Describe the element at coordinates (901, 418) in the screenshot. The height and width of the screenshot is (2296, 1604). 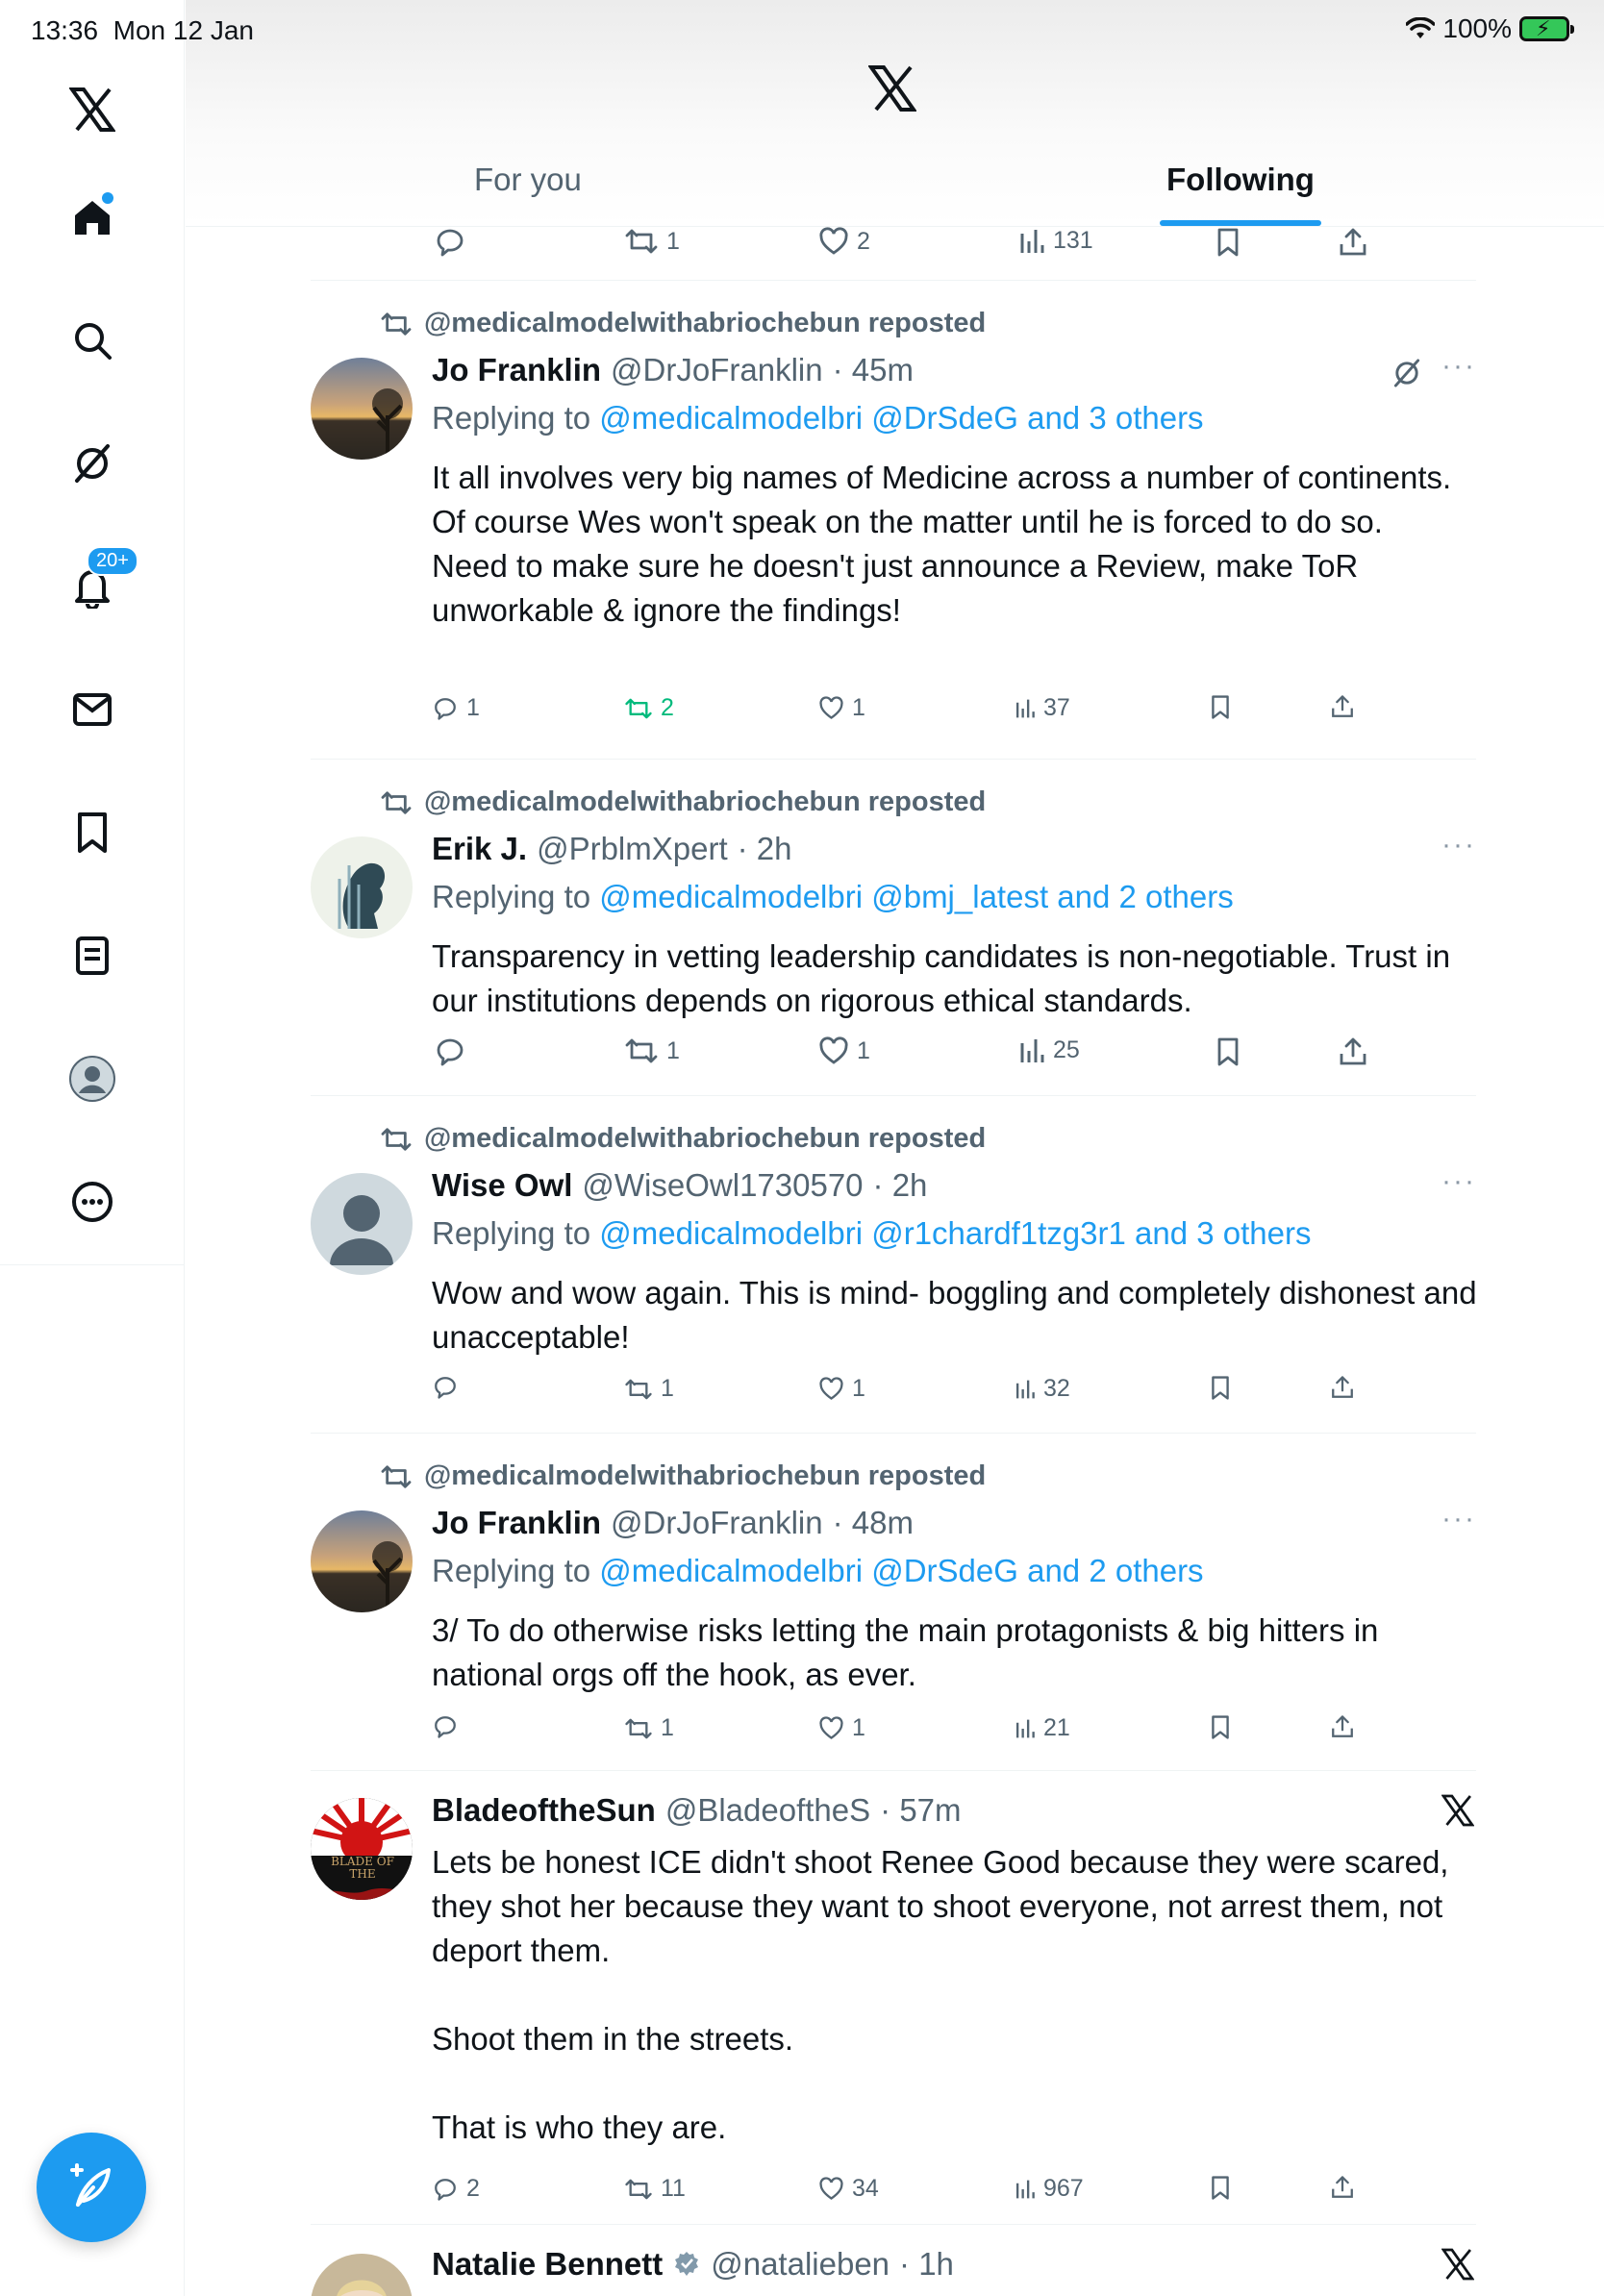
I see `reply-to-link: @medicalmodelbri @DrSdeG and 3 others` at that location.